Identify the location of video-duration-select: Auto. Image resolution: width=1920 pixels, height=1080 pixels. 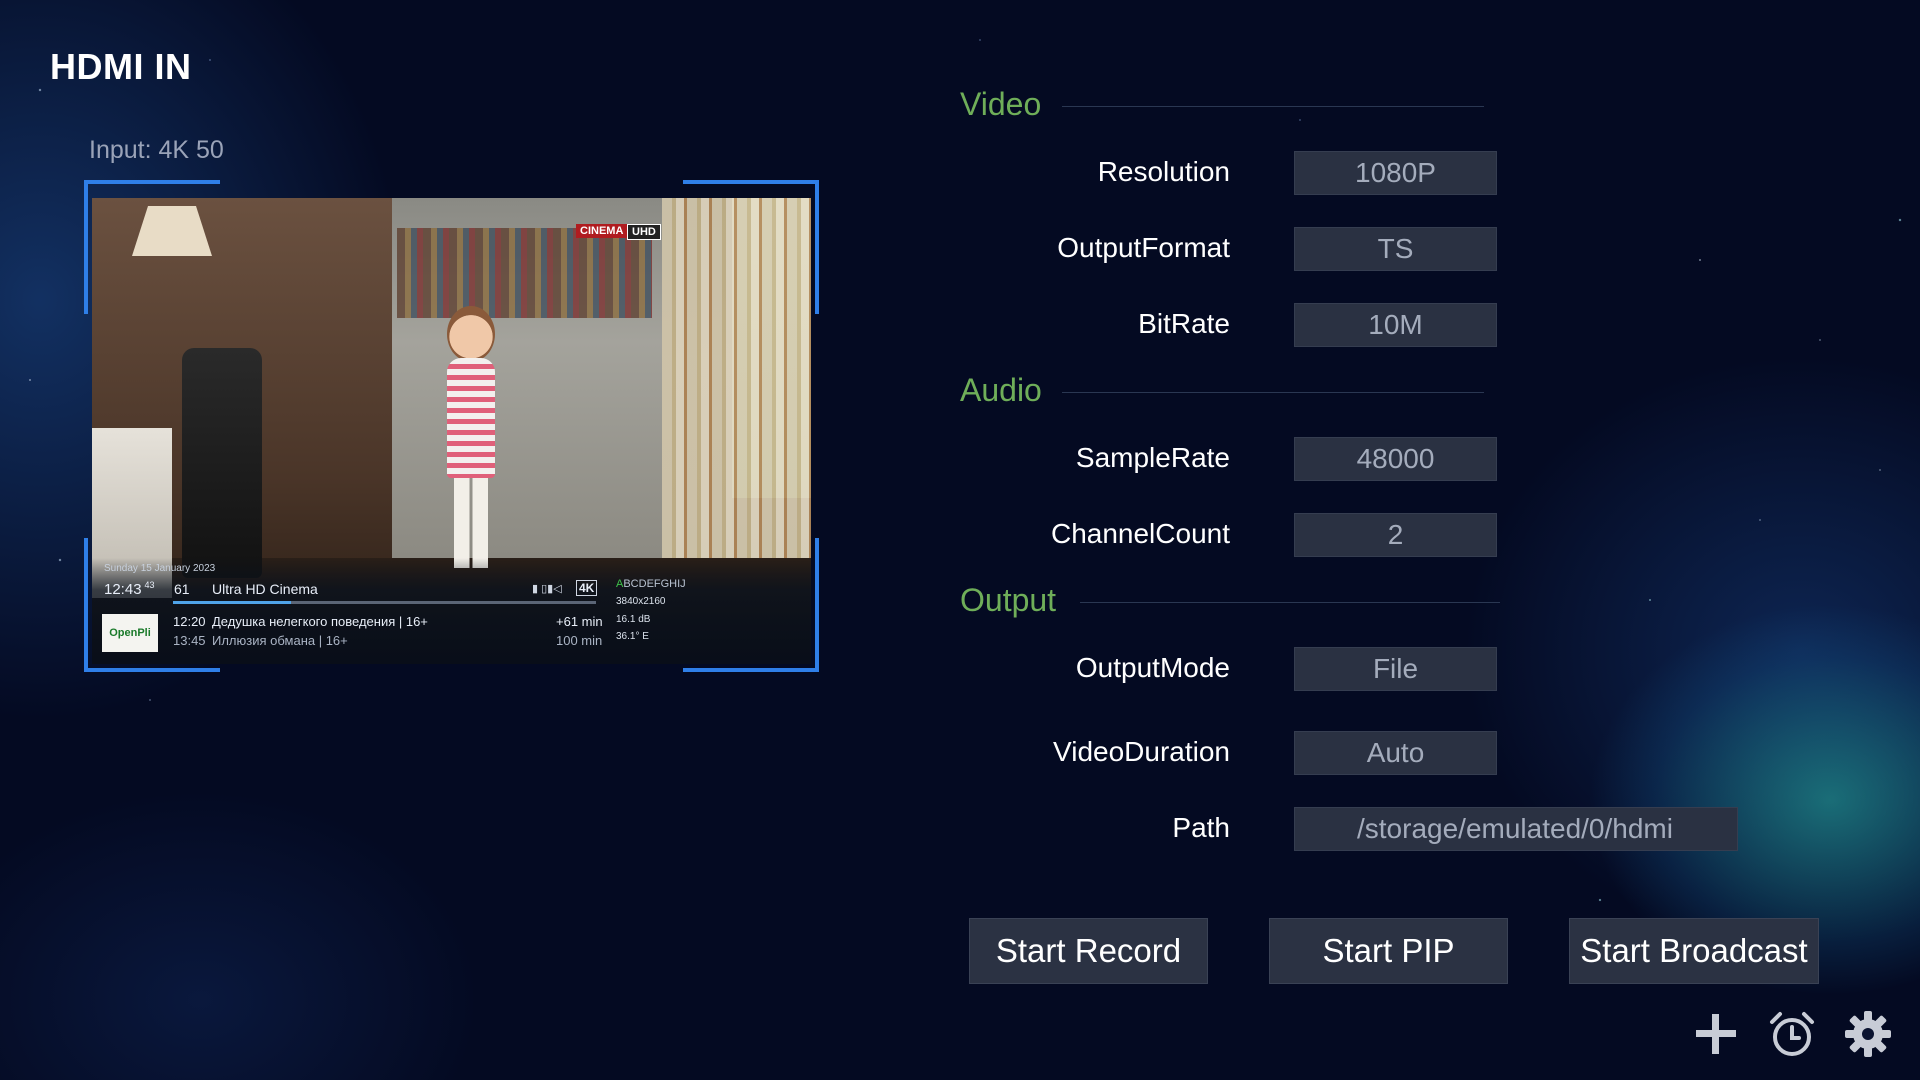
(1395, 753).